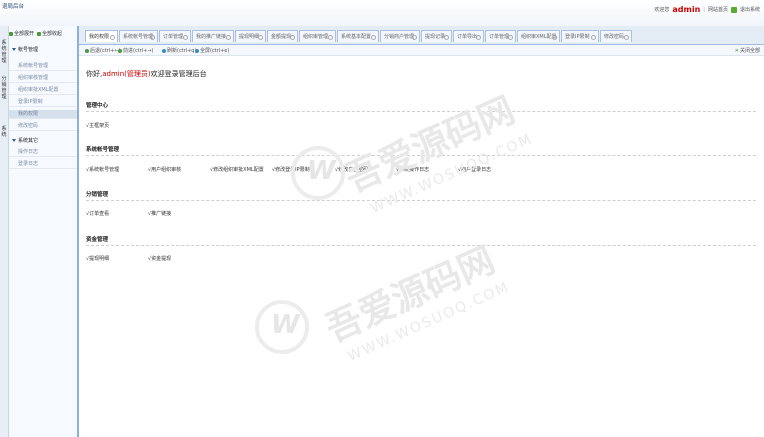  What do you see at coordinates (97, 195) in the screenshot?
I see `section-title-distribution: 分销管理` at bounding box center [97, 195].